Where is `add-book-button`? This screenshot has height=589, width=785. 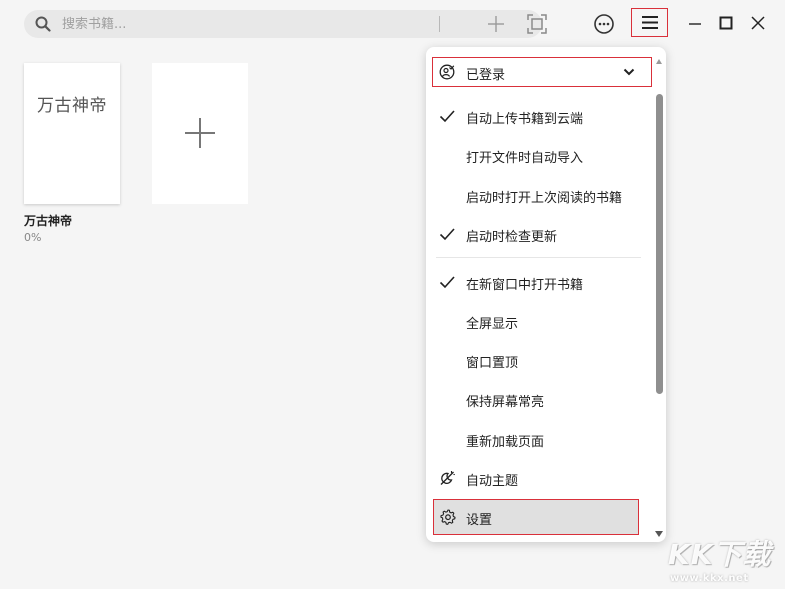
add-book-button is located at coordinates (200, 133).